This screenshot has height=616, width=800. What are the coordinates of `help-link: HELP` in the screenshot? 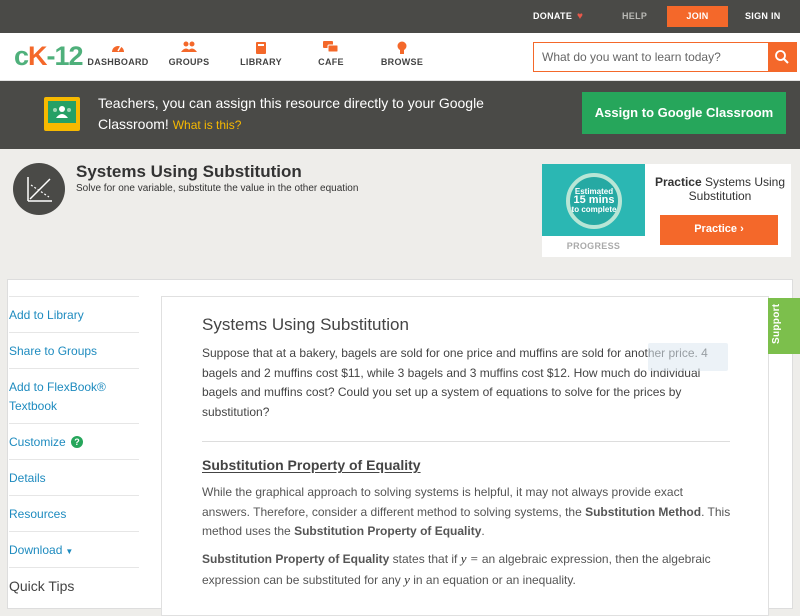 It's located at (634, 16).